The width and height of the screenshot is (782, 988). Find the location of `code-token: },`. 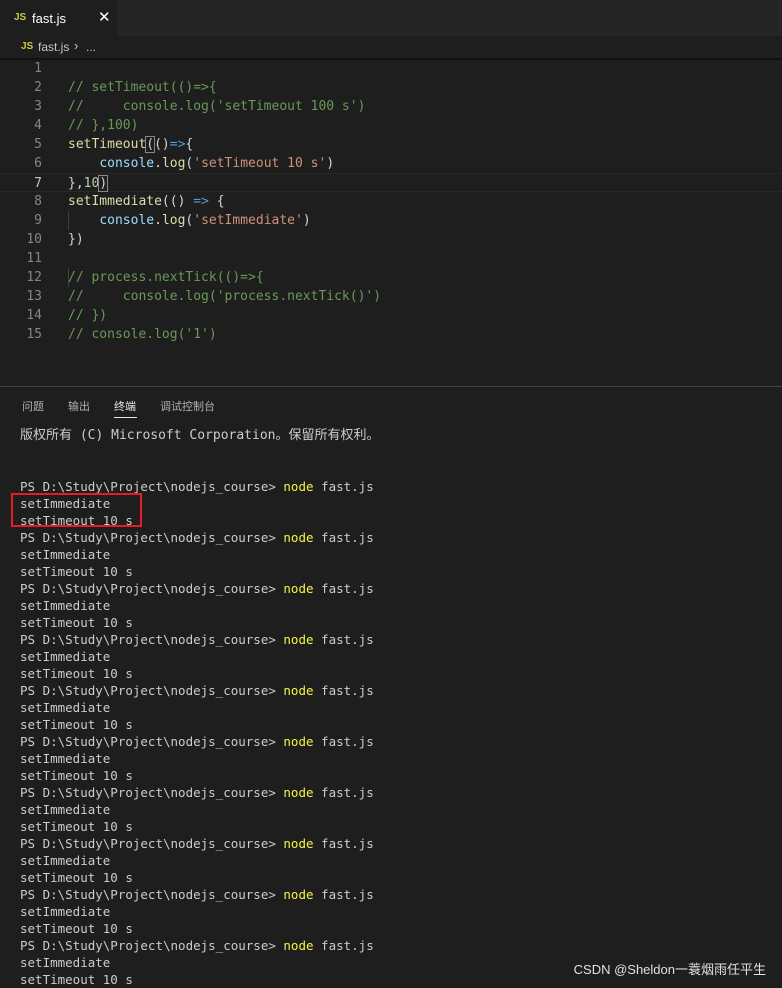

code-token: }, is located at coordinates (76, 183).